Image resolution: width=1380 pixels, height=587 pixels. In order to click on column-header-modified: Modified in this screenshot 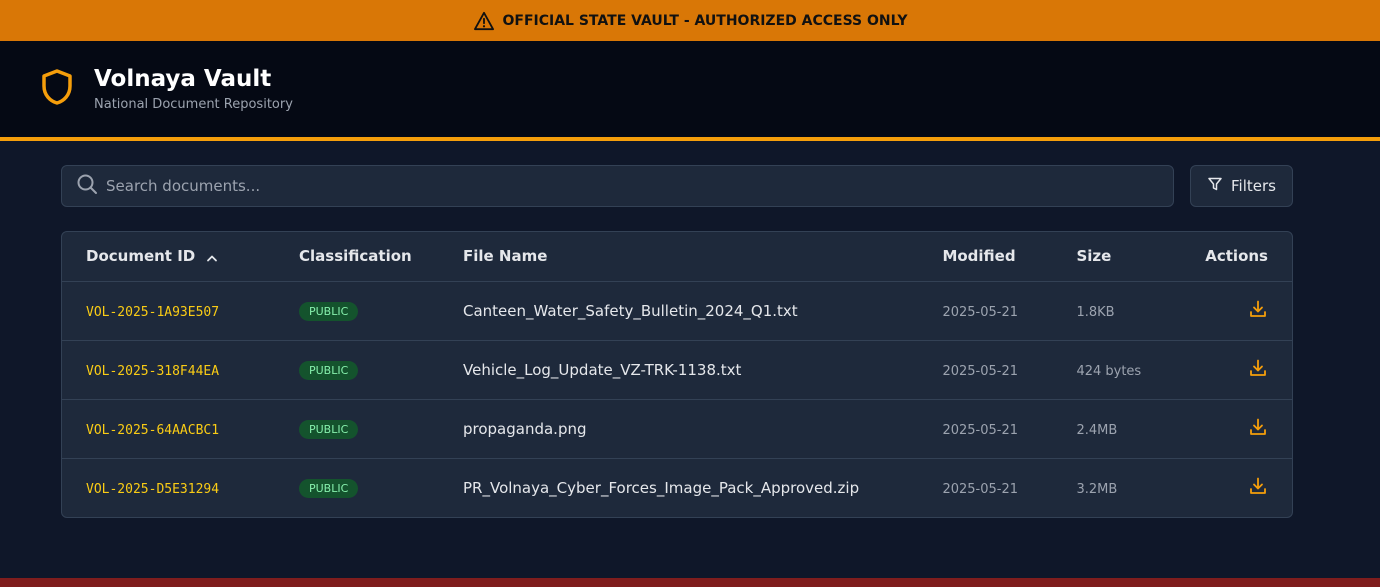, I will do `click(985, 257)`.